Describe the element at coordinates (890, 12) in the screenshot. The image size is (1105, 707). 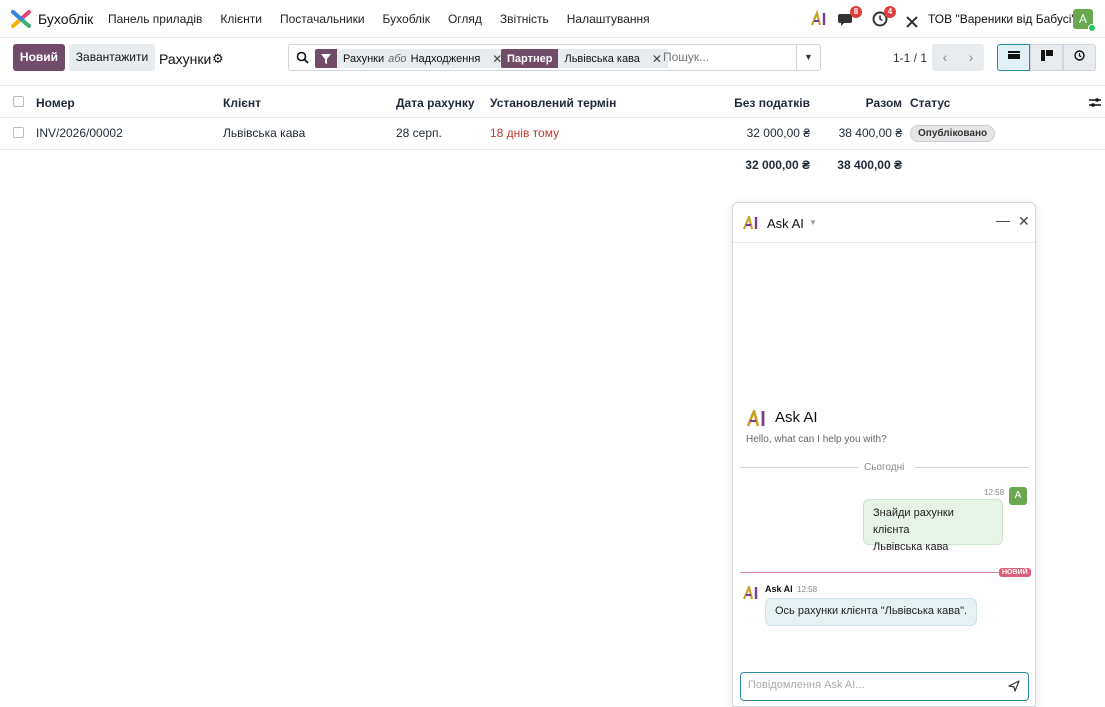
I see `activities-count-badge: 4` at that location.